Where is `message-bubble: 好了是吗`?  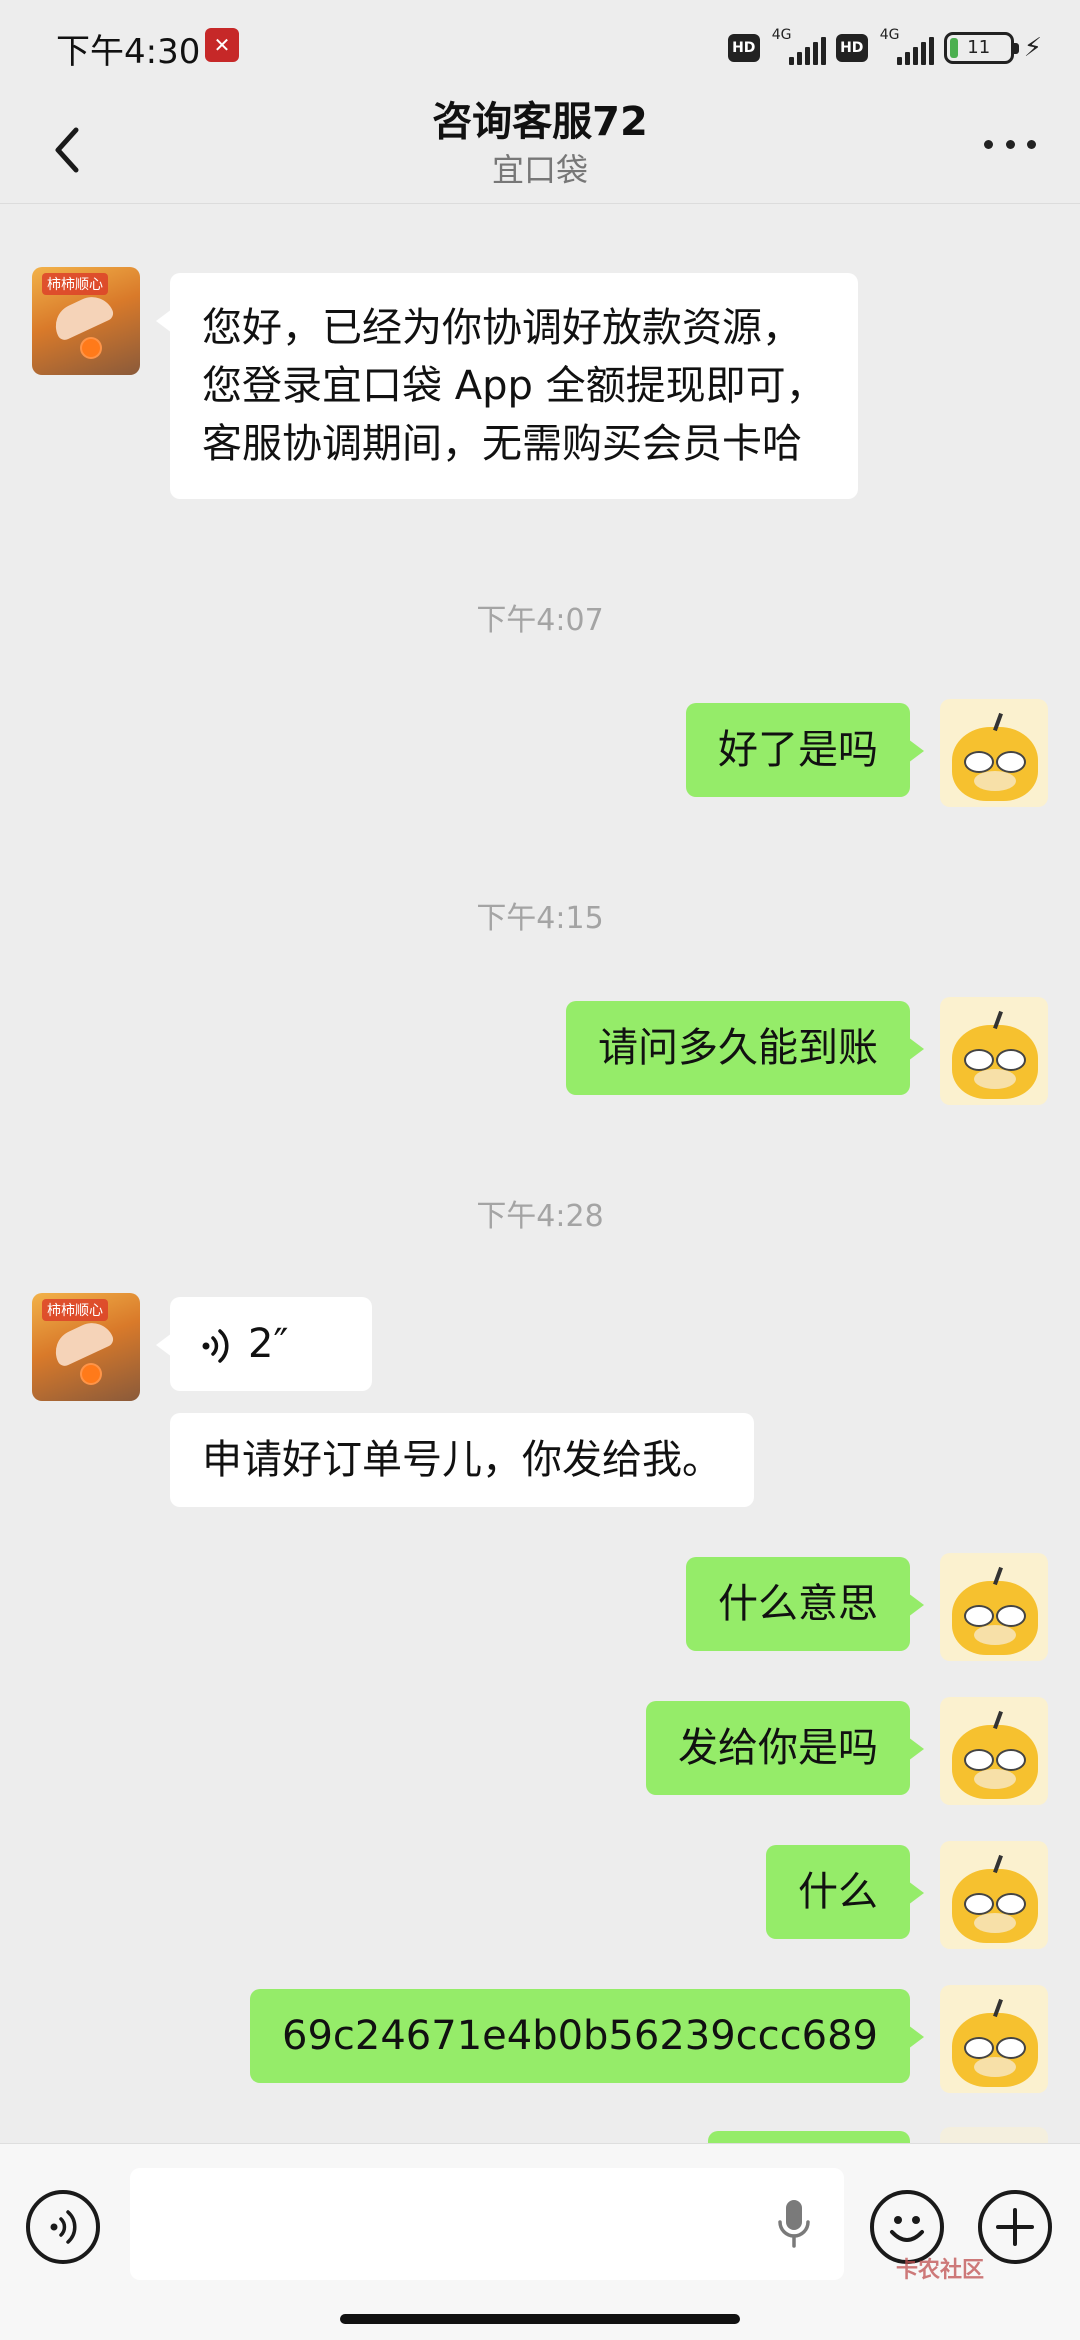
message-bubble: 好了是吗 is located at coordinates (805, 750).